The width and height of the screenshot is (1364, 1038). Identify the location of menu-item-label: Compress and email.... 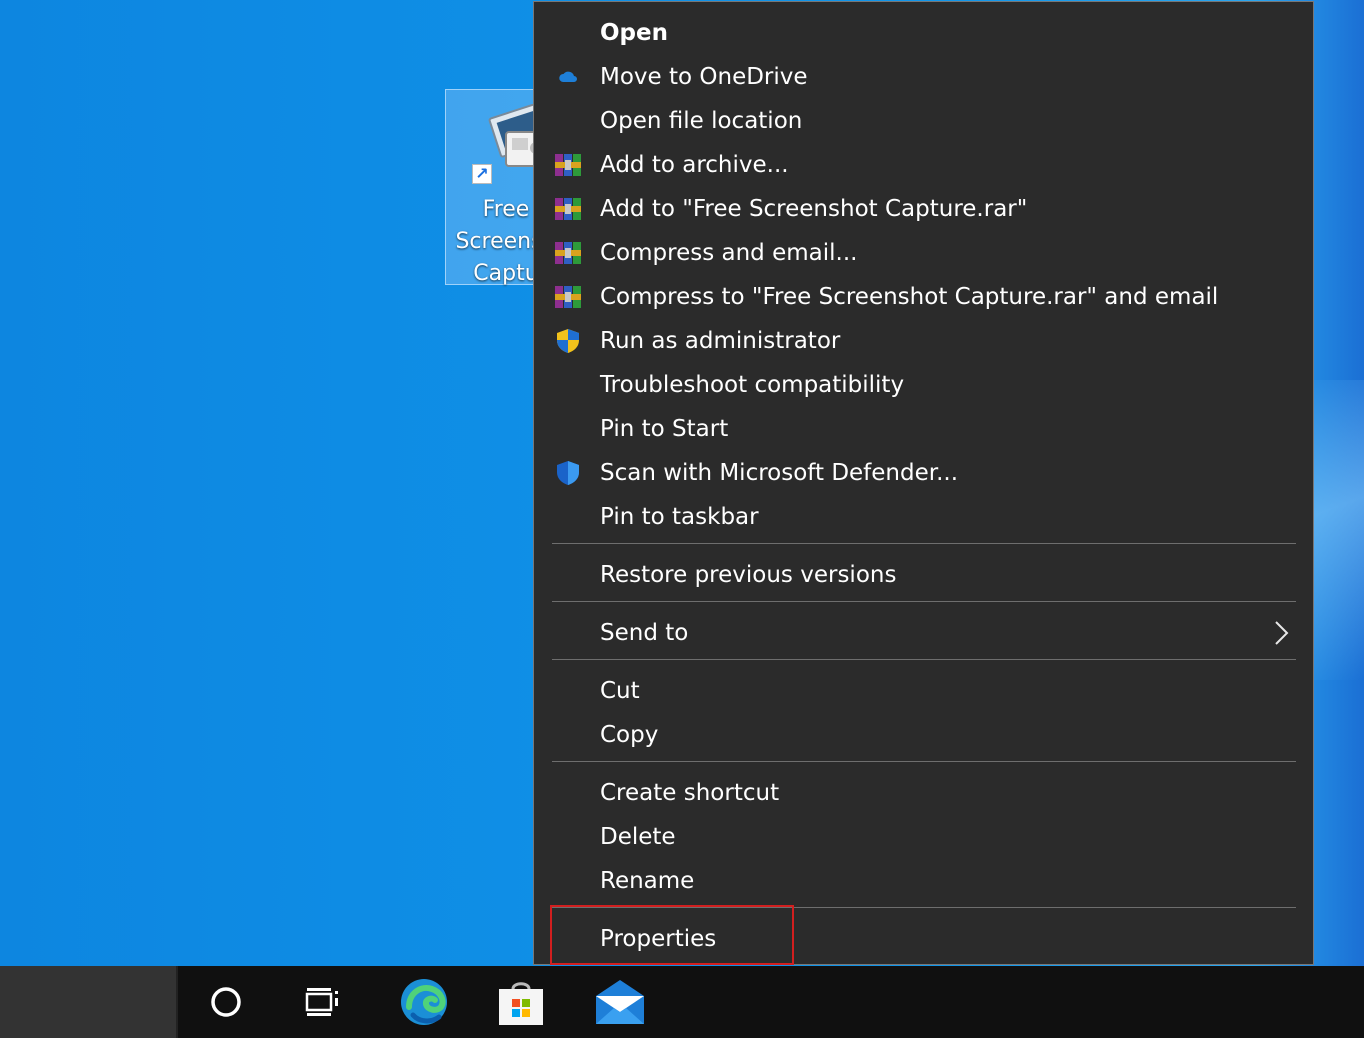
(729, 253).